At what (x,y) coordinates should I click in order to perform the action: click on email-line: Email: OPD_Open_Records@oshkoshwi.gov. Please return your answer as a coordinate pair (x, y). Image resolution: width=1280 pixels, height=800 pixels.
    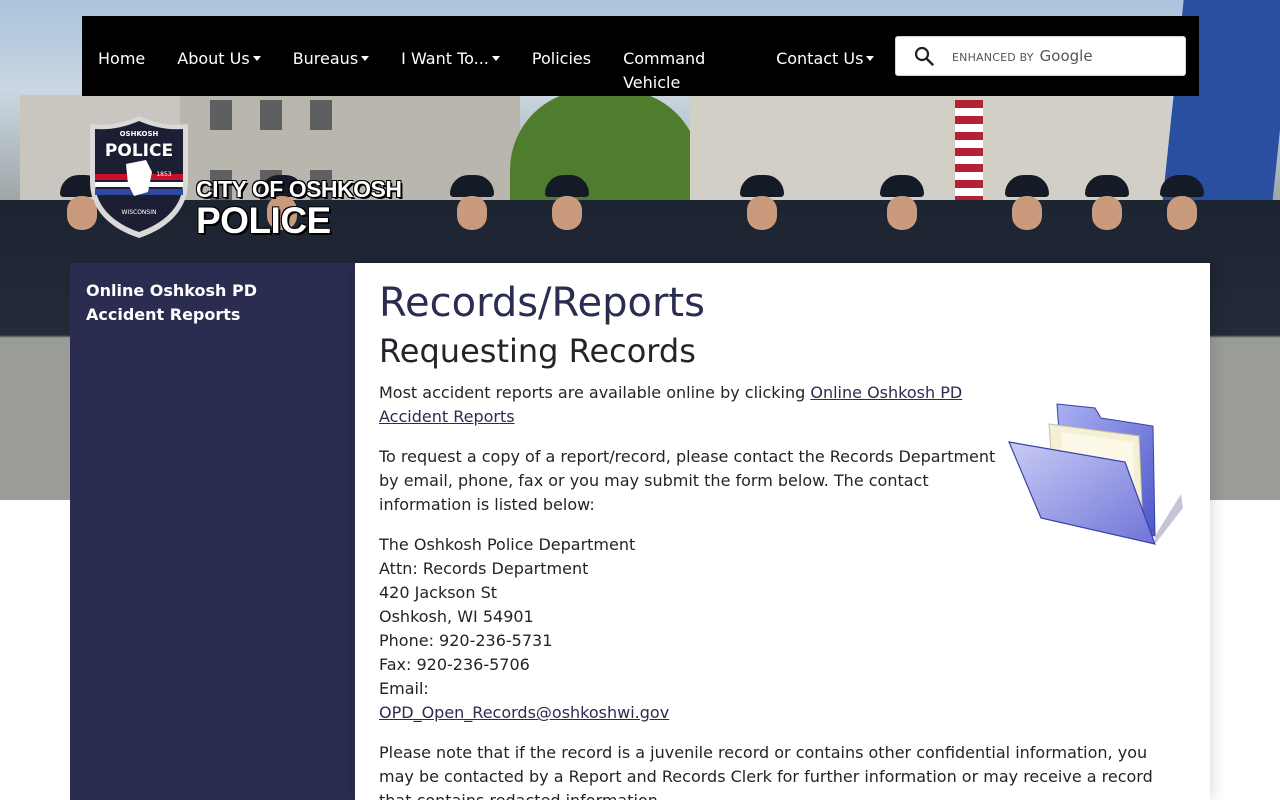
    Looking at the image, I should click on (782, 701).